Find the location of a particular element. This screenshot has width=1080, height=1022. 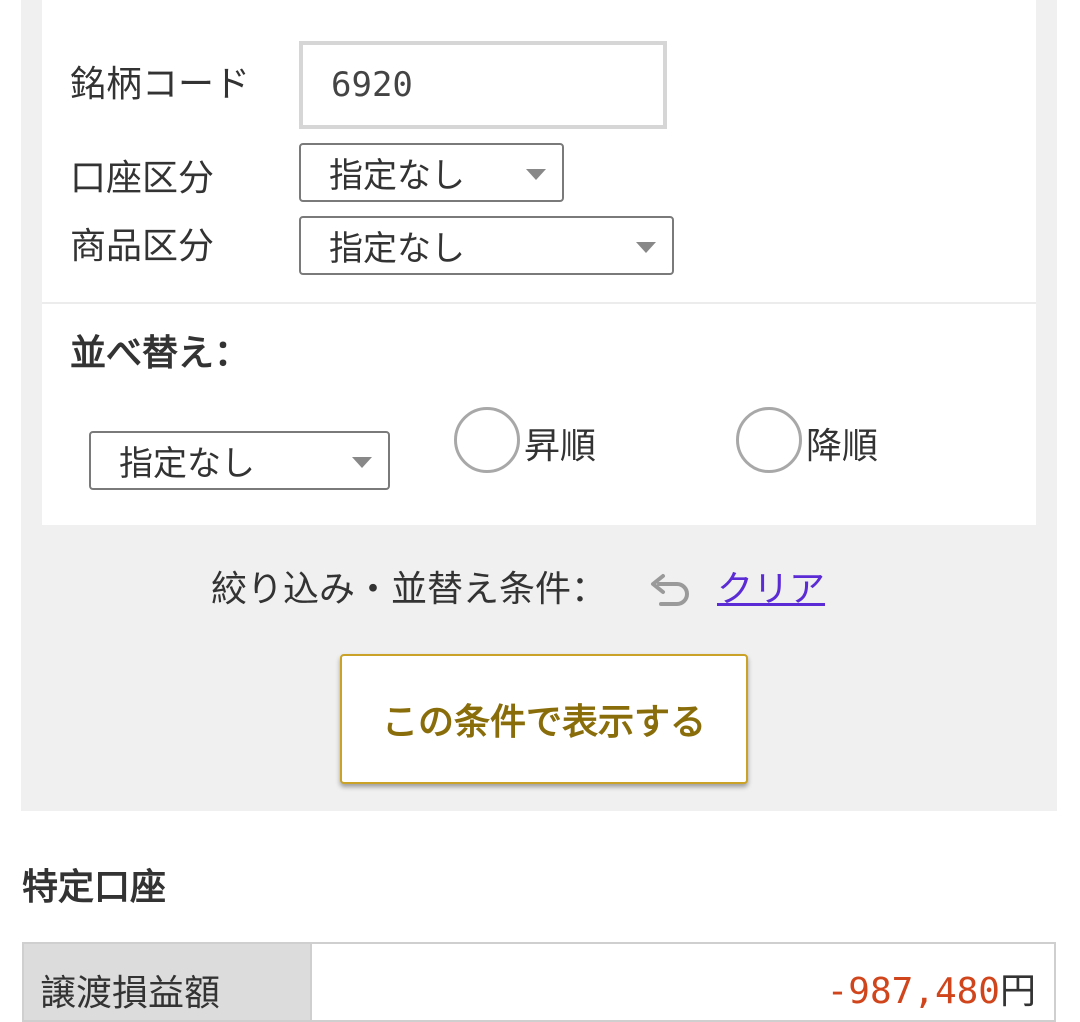

account-type-selected: 指定なし is located at coordinates (397, 176).